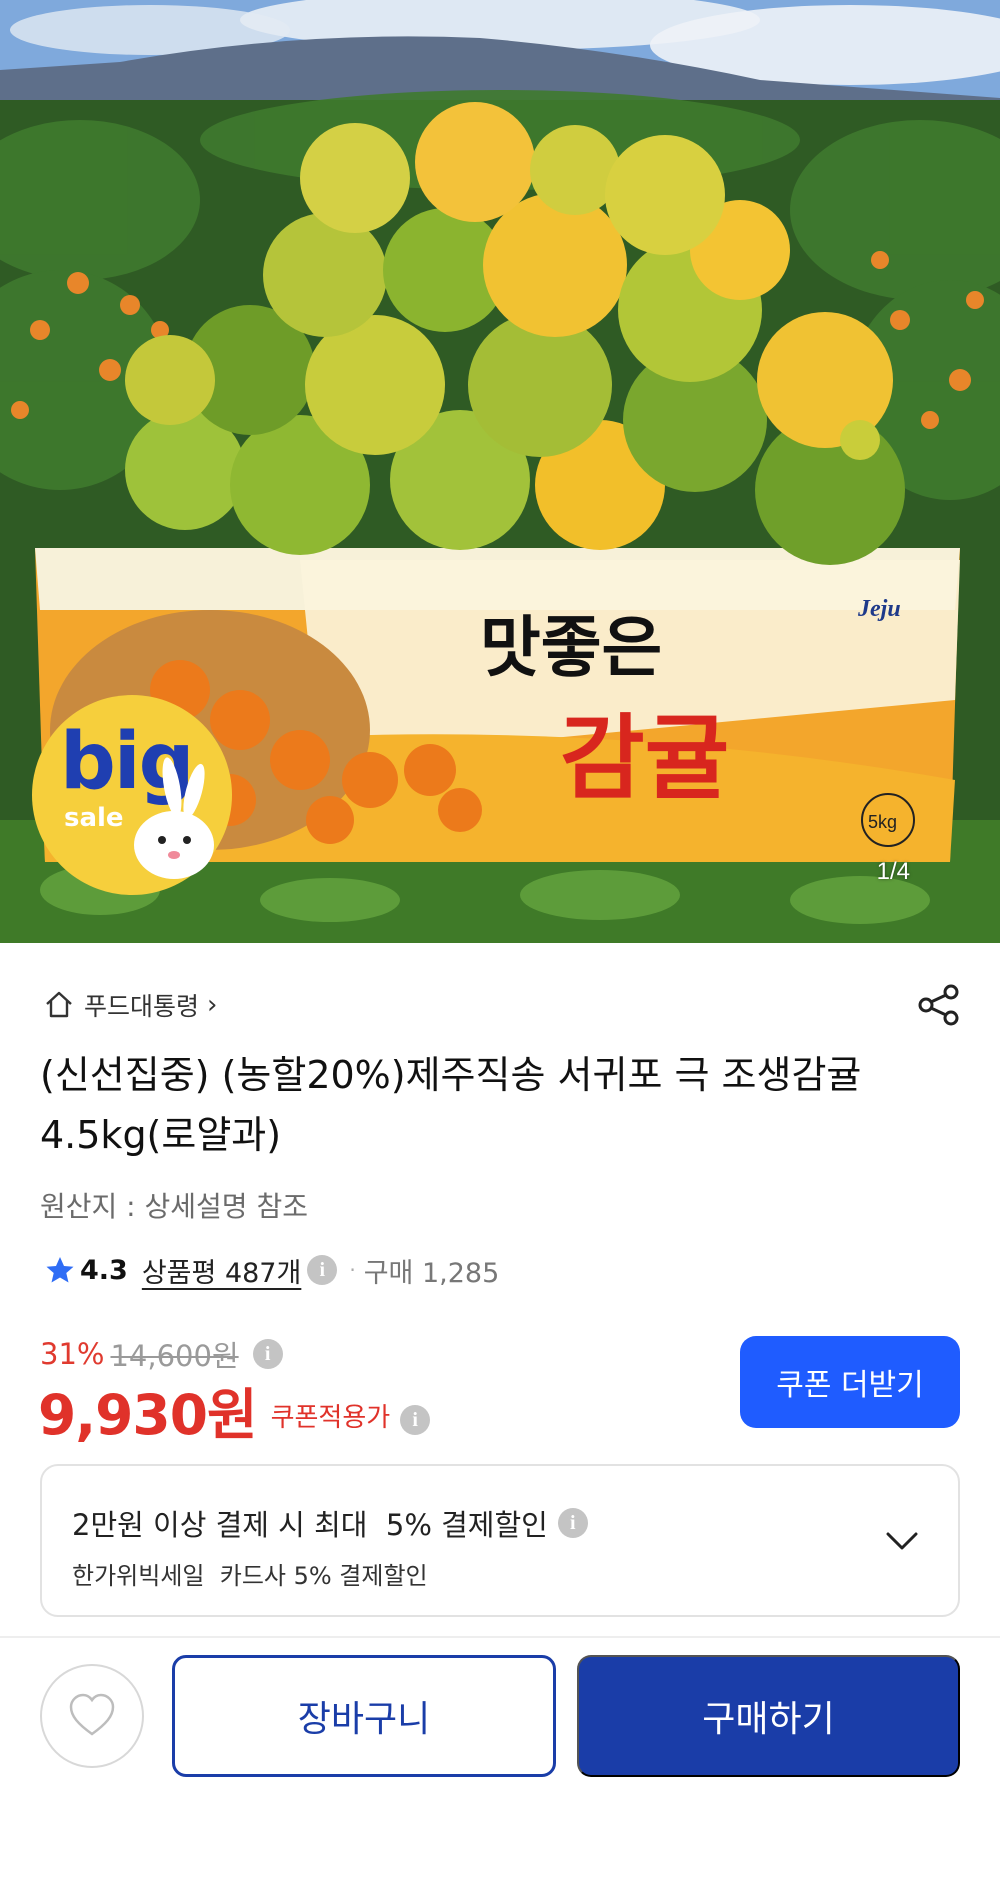  What do you see at coordinates (72, 1354) in the screenshot?
I see `discount-rate: 31%` at bounding box center [72, 1354].